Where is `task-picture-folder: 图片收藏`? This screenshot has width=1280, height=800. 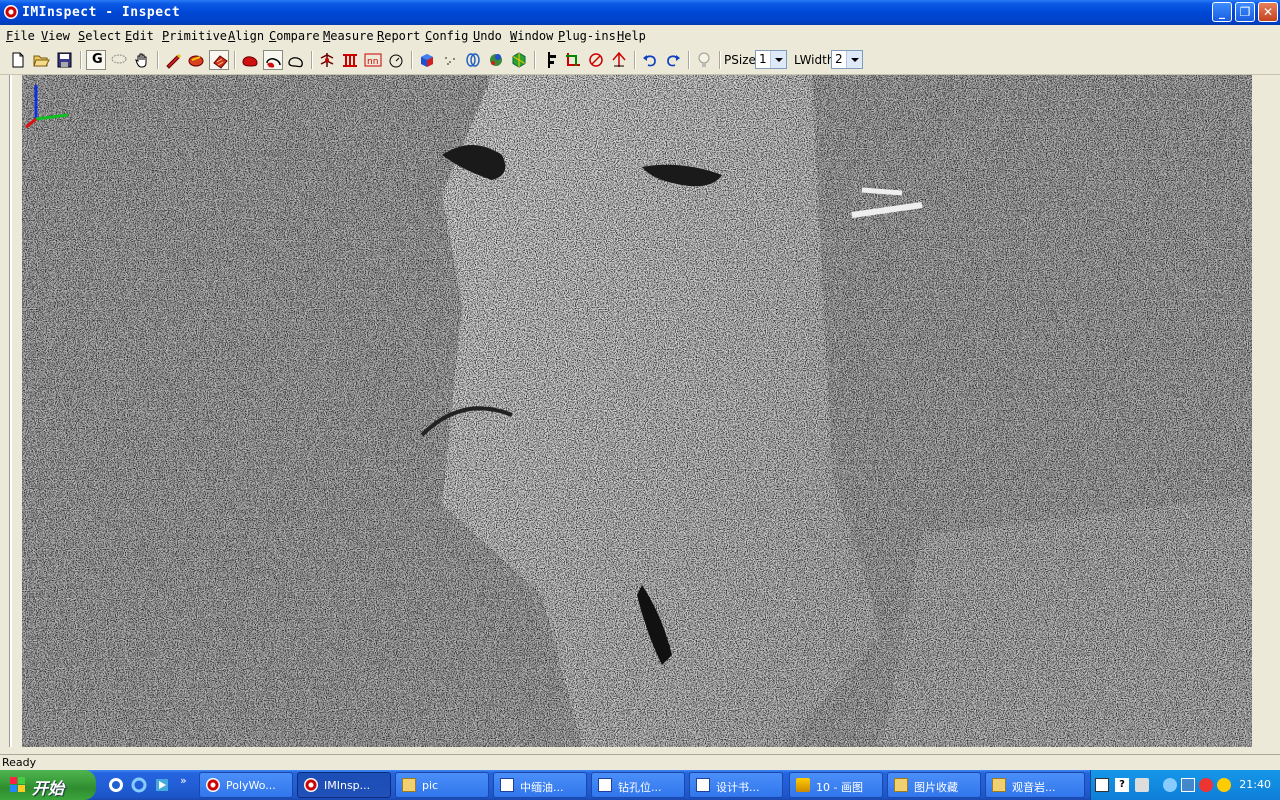
task-picture-folder: 图片收藏 is located at coordinates (934, 785).